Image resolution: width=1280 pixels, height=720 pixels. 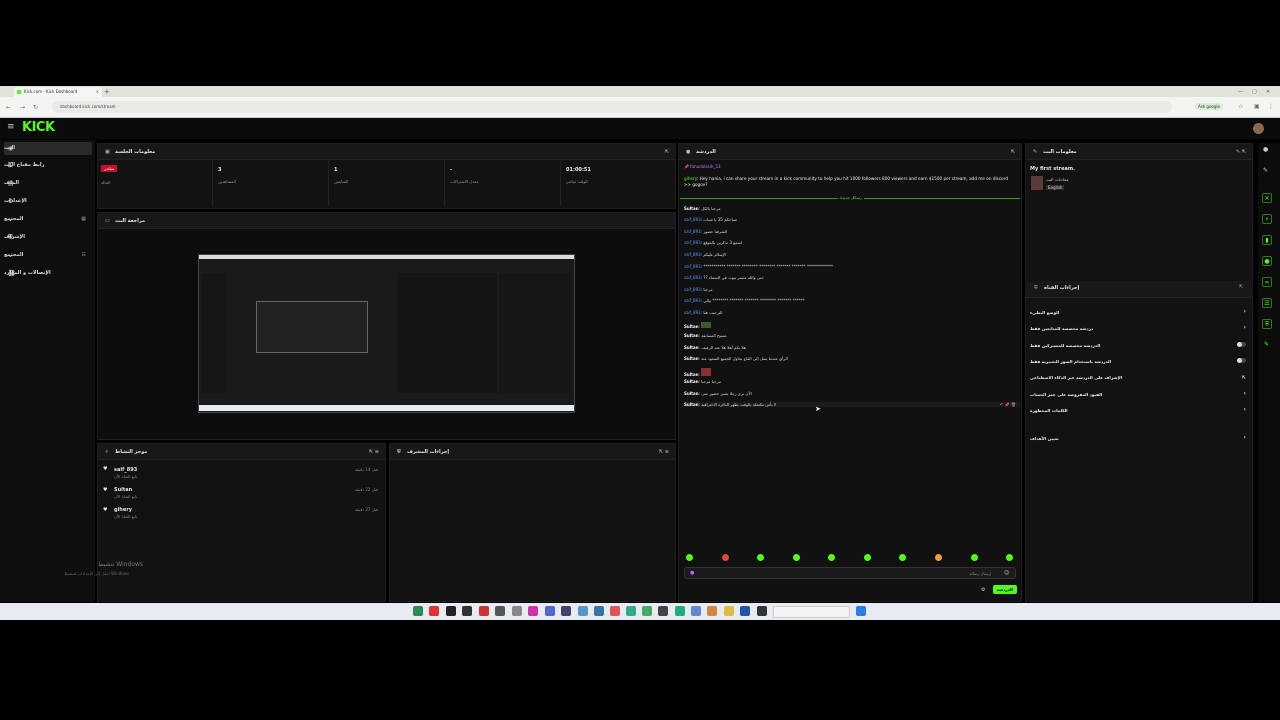 I want to click on wrench-icon: ✎, so click(x=1266, y=344).